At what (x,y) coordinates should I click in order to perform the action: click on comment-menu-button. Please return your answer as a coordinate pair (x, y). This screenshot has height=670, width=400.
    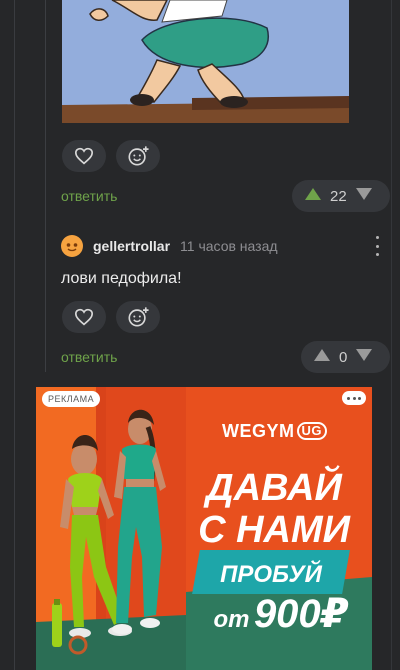
    Looking at the image, I should click on (377, 246).